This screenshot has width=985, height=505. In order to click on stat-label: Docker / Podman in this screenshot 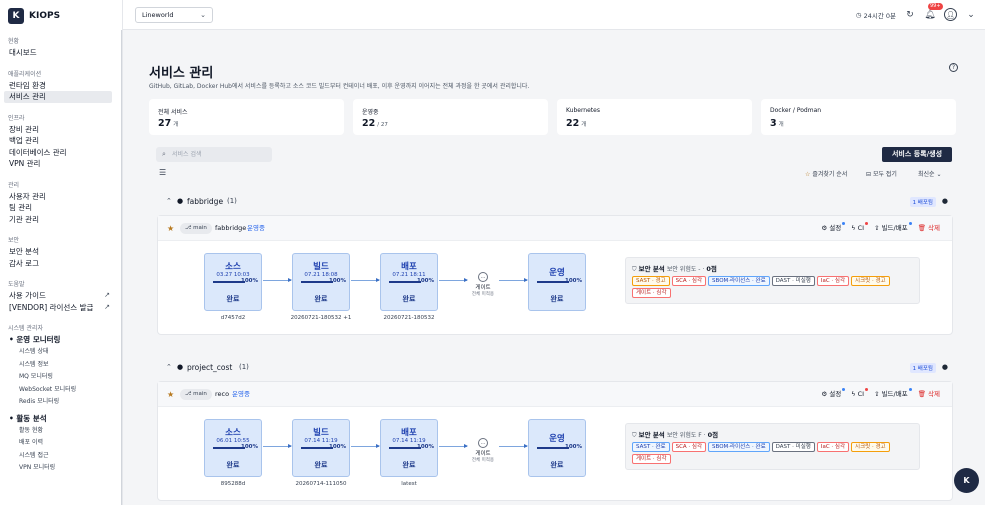, I will do `click(796, 110)`.